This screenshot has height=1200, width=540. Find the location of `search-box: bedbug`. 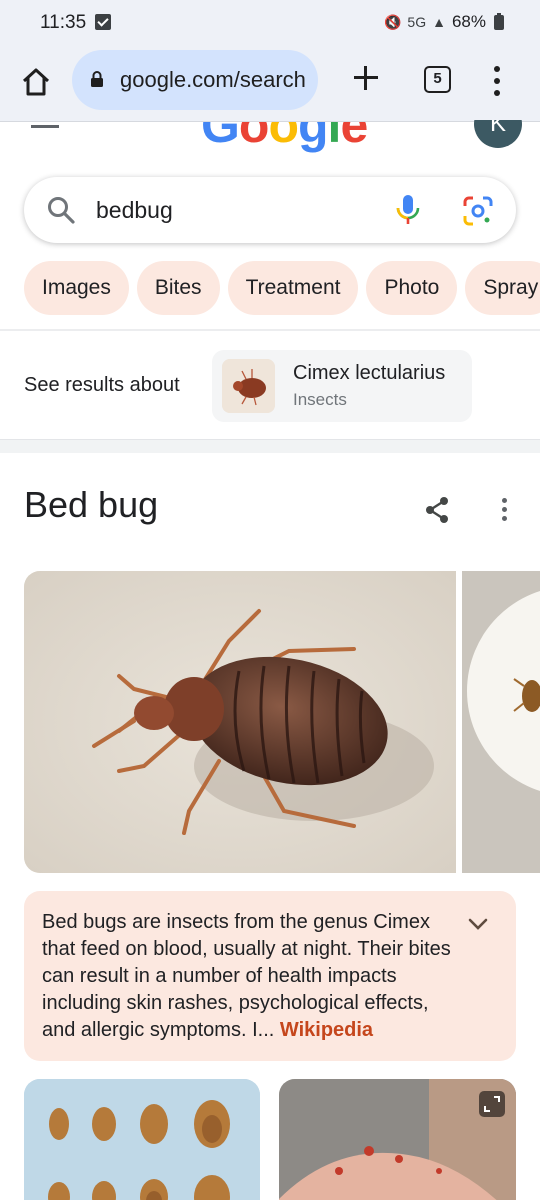

search-box: bedbug is located at coordinates (270, 210).